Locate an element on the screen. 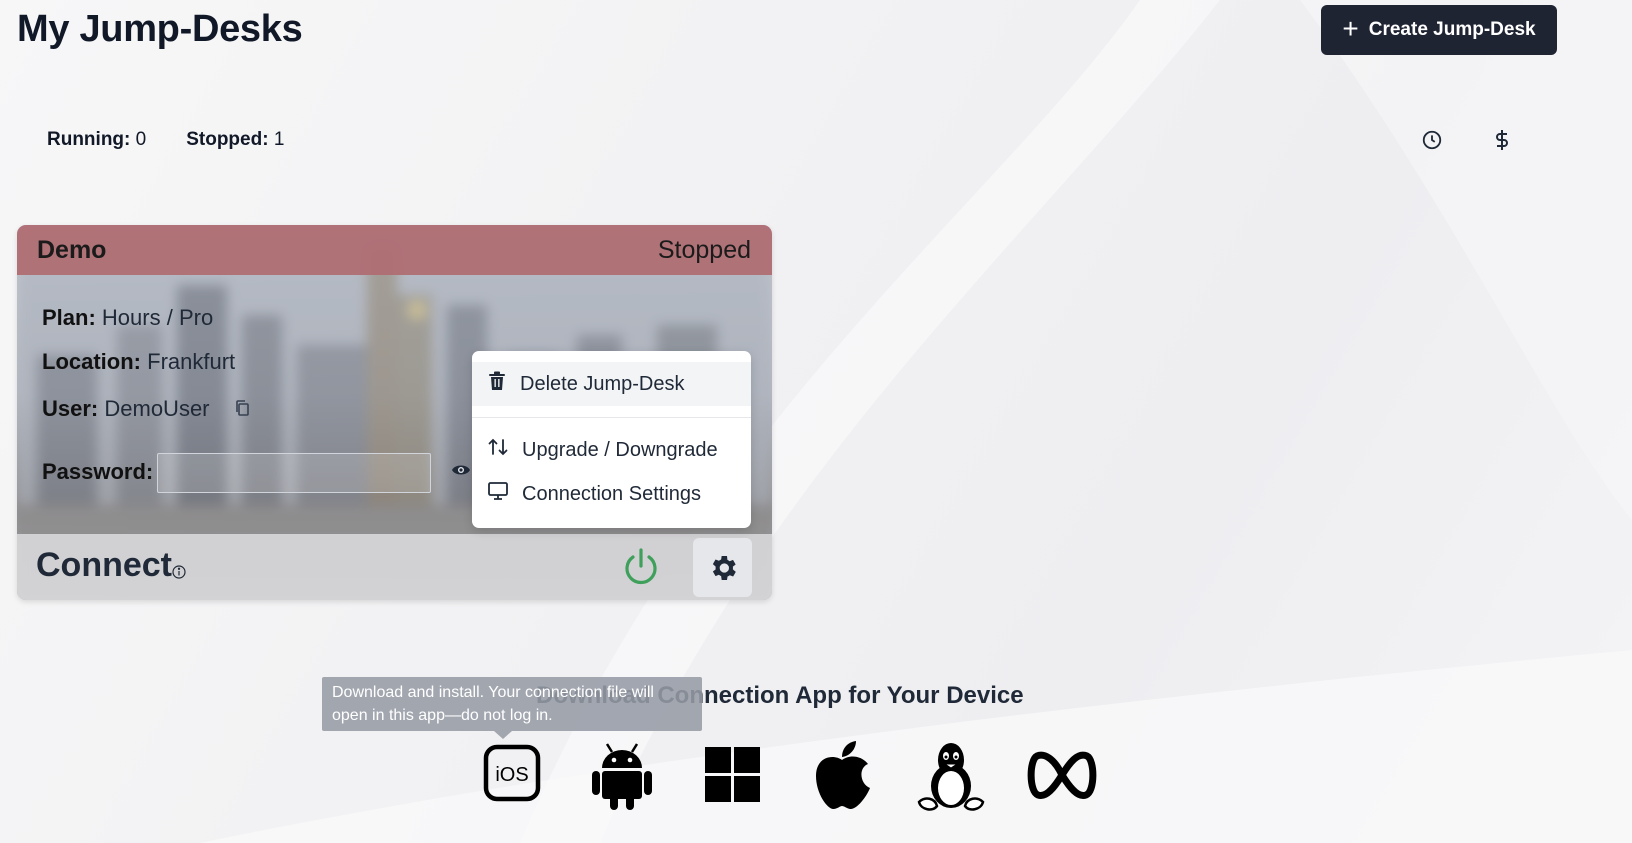 Image resolution: width=1632 pixels, height=843 pixels. location-label: Location: is located at coordinates (91, 361).